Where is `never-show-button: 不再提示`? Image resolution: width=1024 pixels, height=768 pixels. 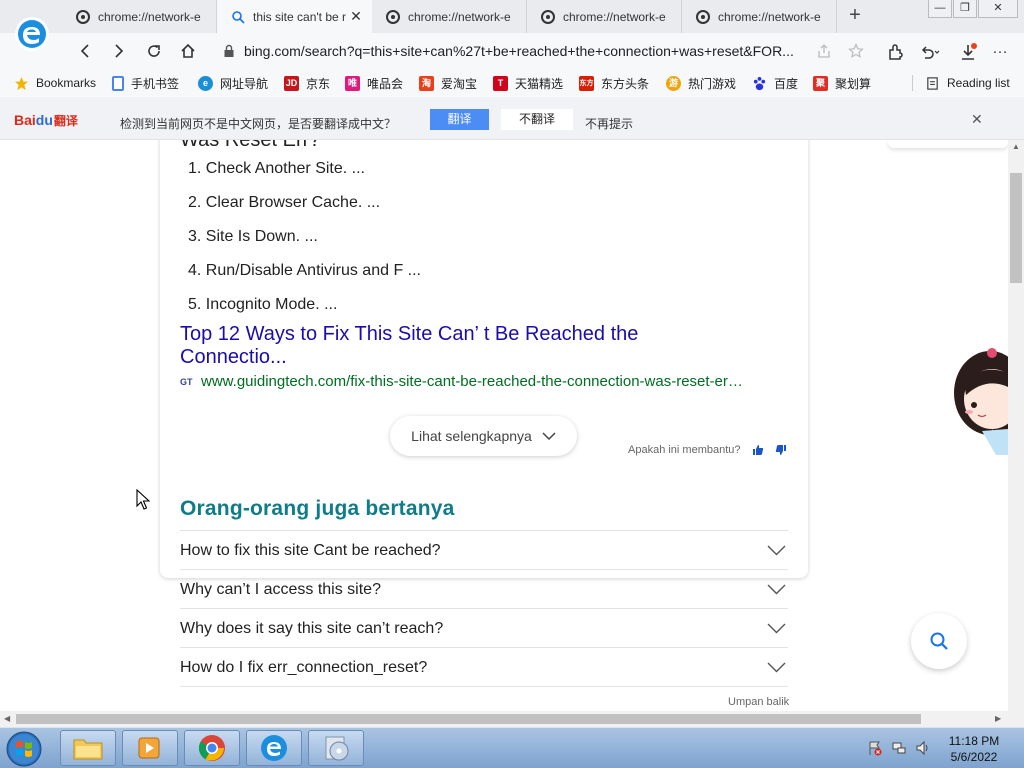 never-show-button: 不再提示 is located at coordinates (609, 123).